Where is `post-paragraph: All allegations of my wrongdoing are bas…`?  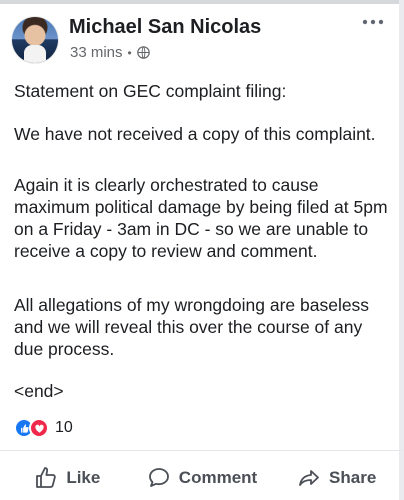 post-paragraph: All allegations of my wrongdoing are bas… is located at coordinates (192, 327).